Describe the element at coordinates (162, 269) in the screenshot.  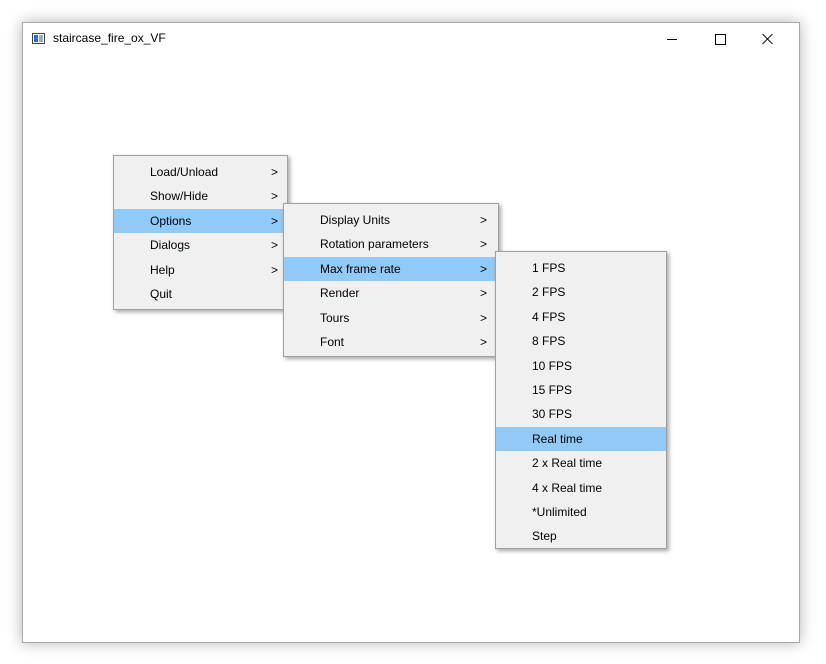
I see `menu-item-label: Help` at that location.